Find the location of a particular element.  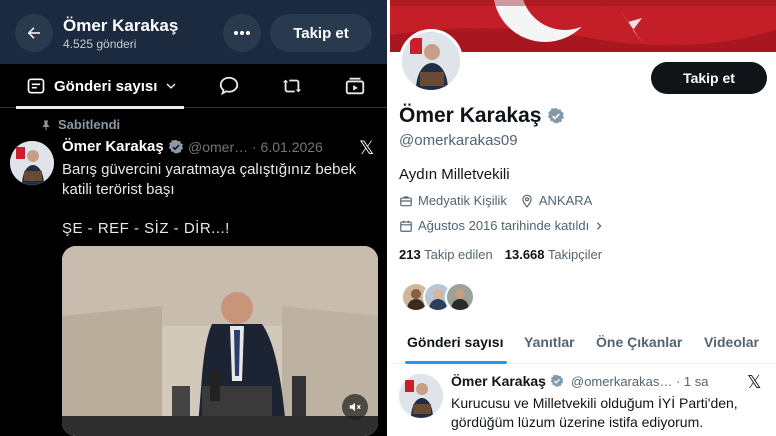

tab-reposts is located at coordinates (292, 86).